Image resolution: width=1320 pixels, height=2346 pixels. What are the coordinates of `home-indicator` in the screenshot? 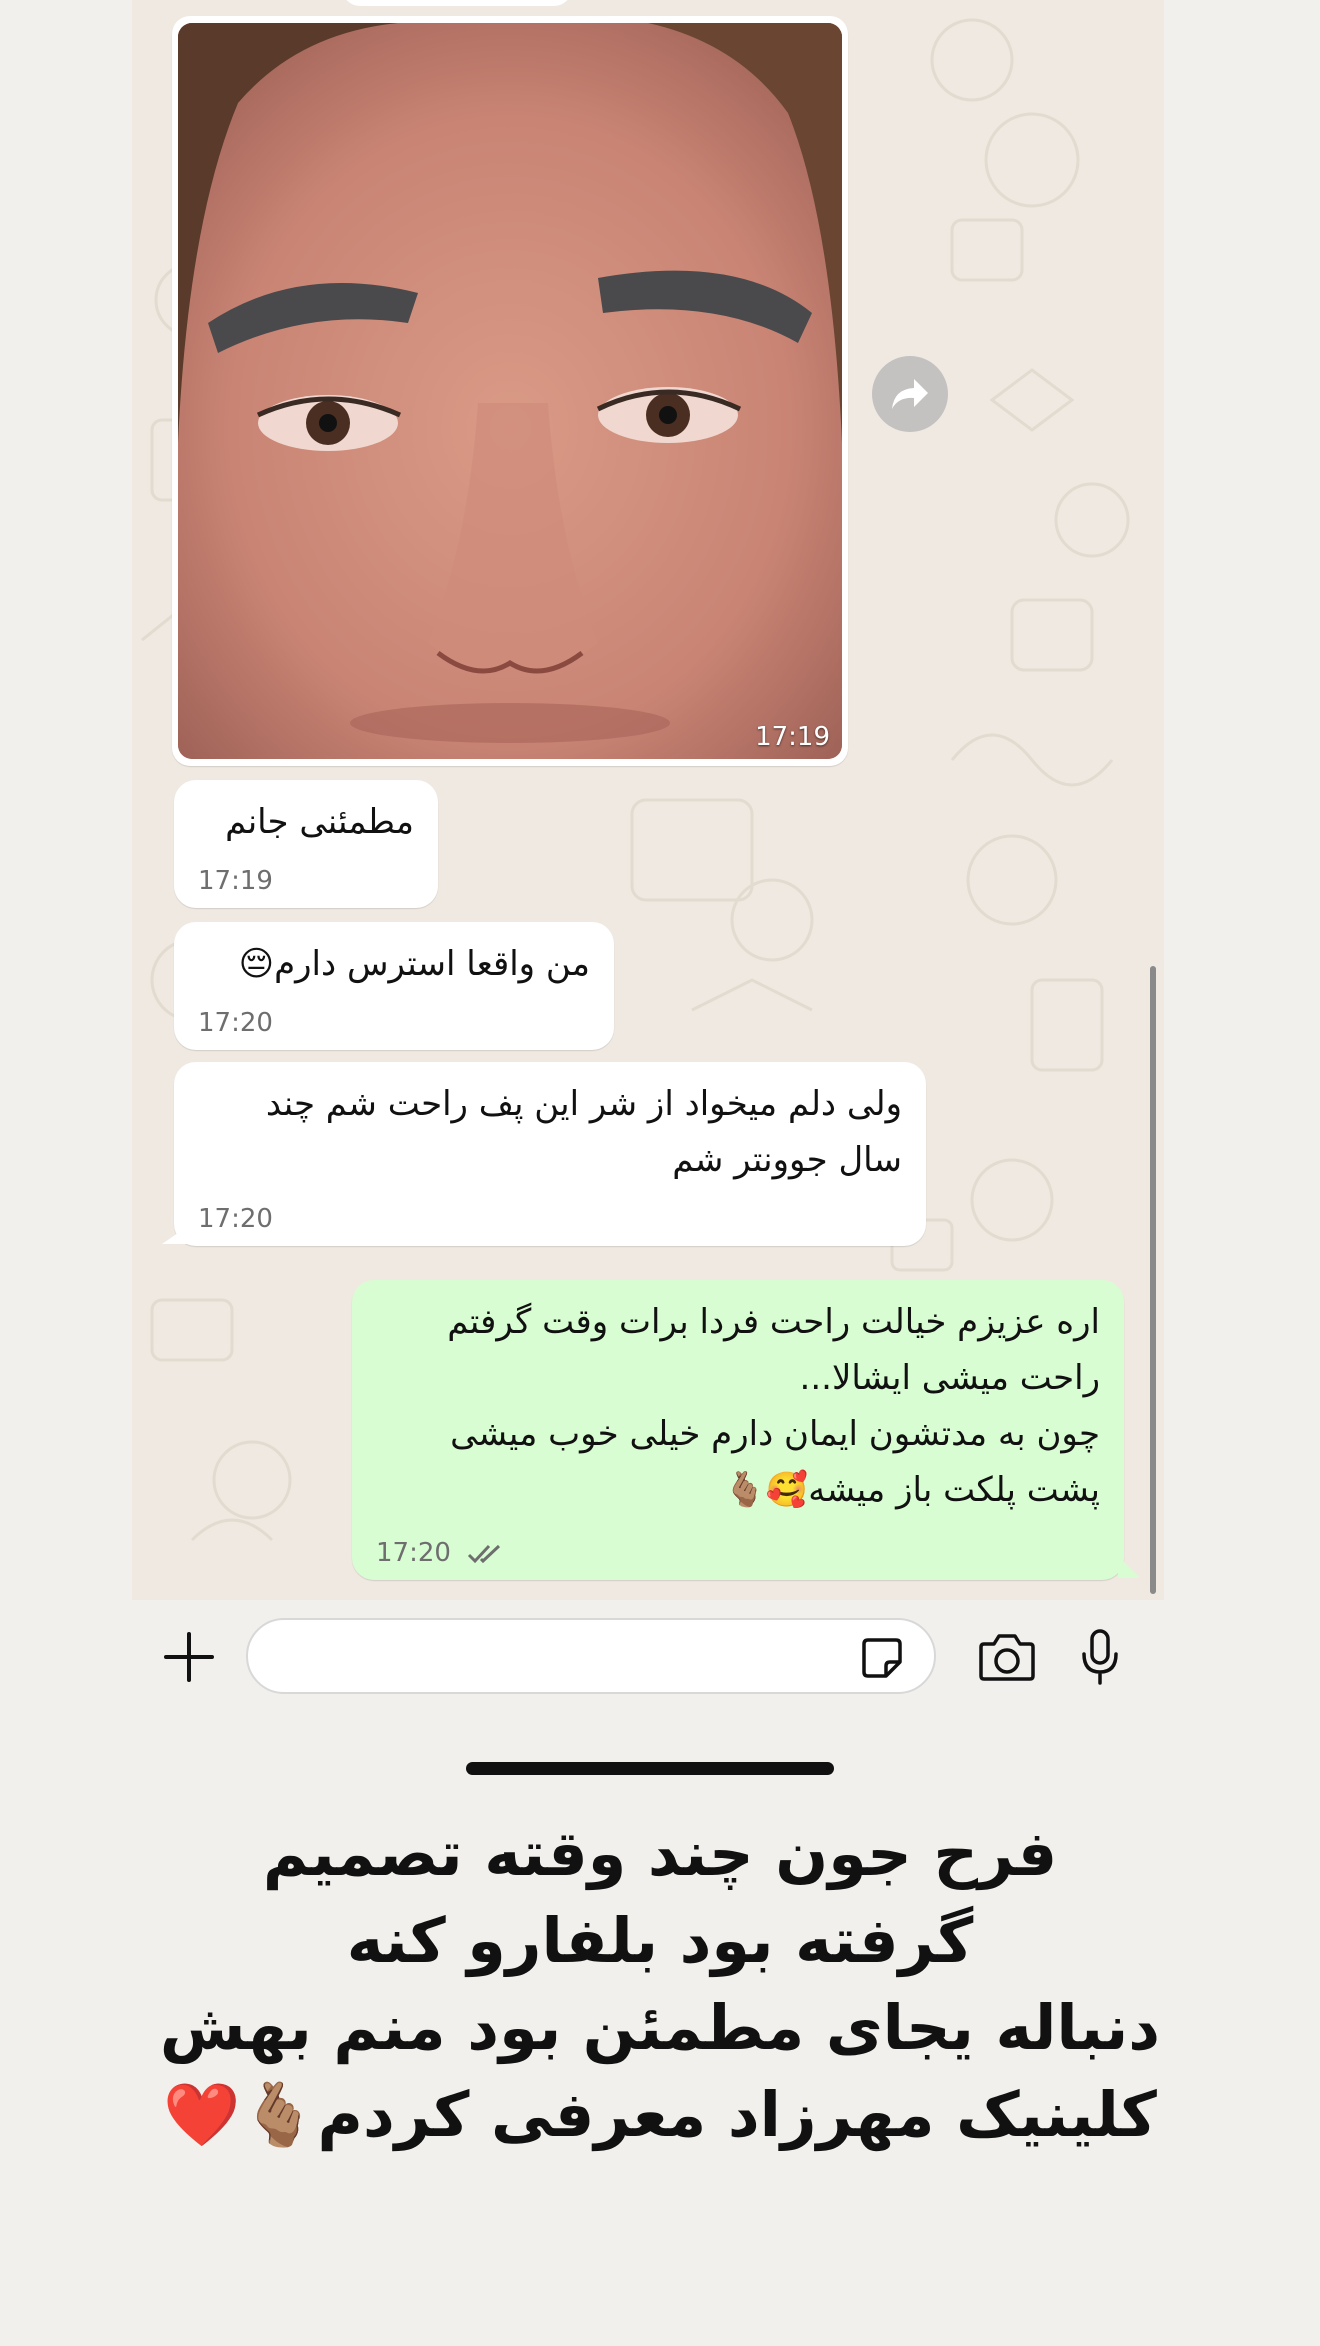 It's located at (650, 1768).